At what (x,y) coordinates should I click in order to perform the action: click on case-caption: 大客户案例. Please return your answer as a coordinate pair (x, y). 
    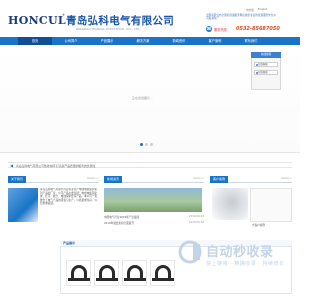
    Looking at the image, I should click on (258, 226).